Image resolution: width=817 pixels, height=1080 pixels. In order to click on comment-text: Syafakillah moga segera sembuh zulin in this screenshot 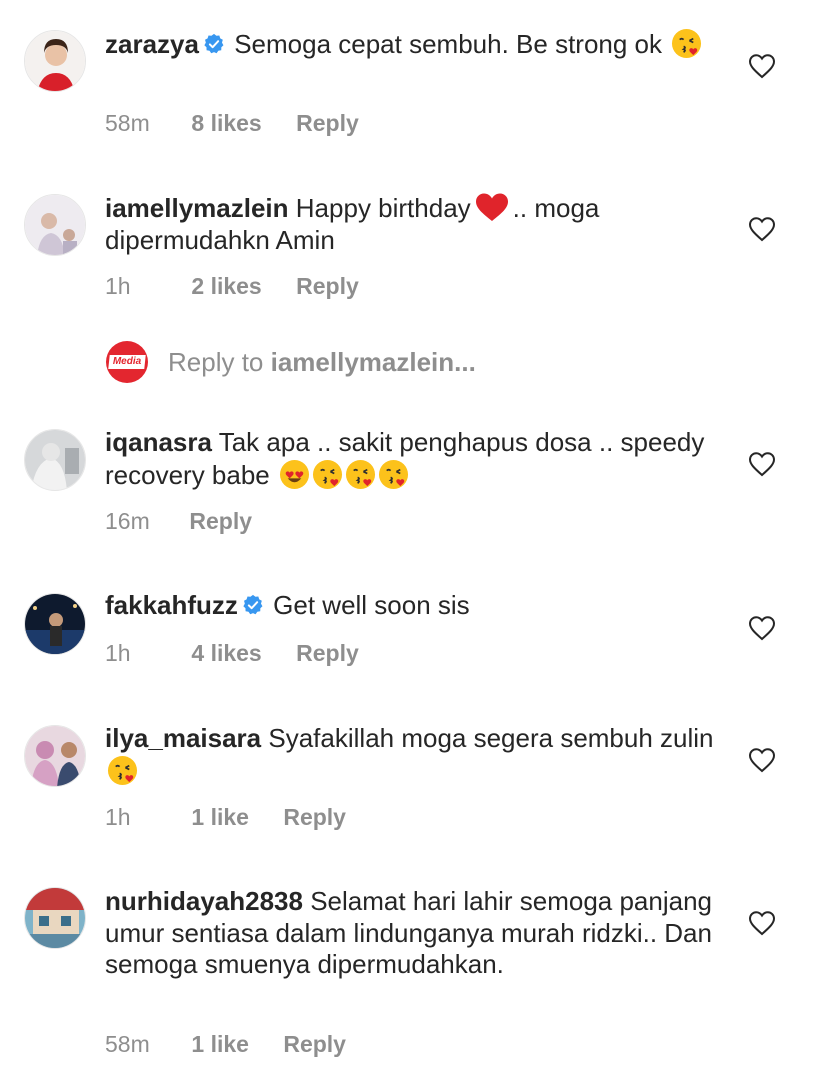, I will do `click(491, 738)`.